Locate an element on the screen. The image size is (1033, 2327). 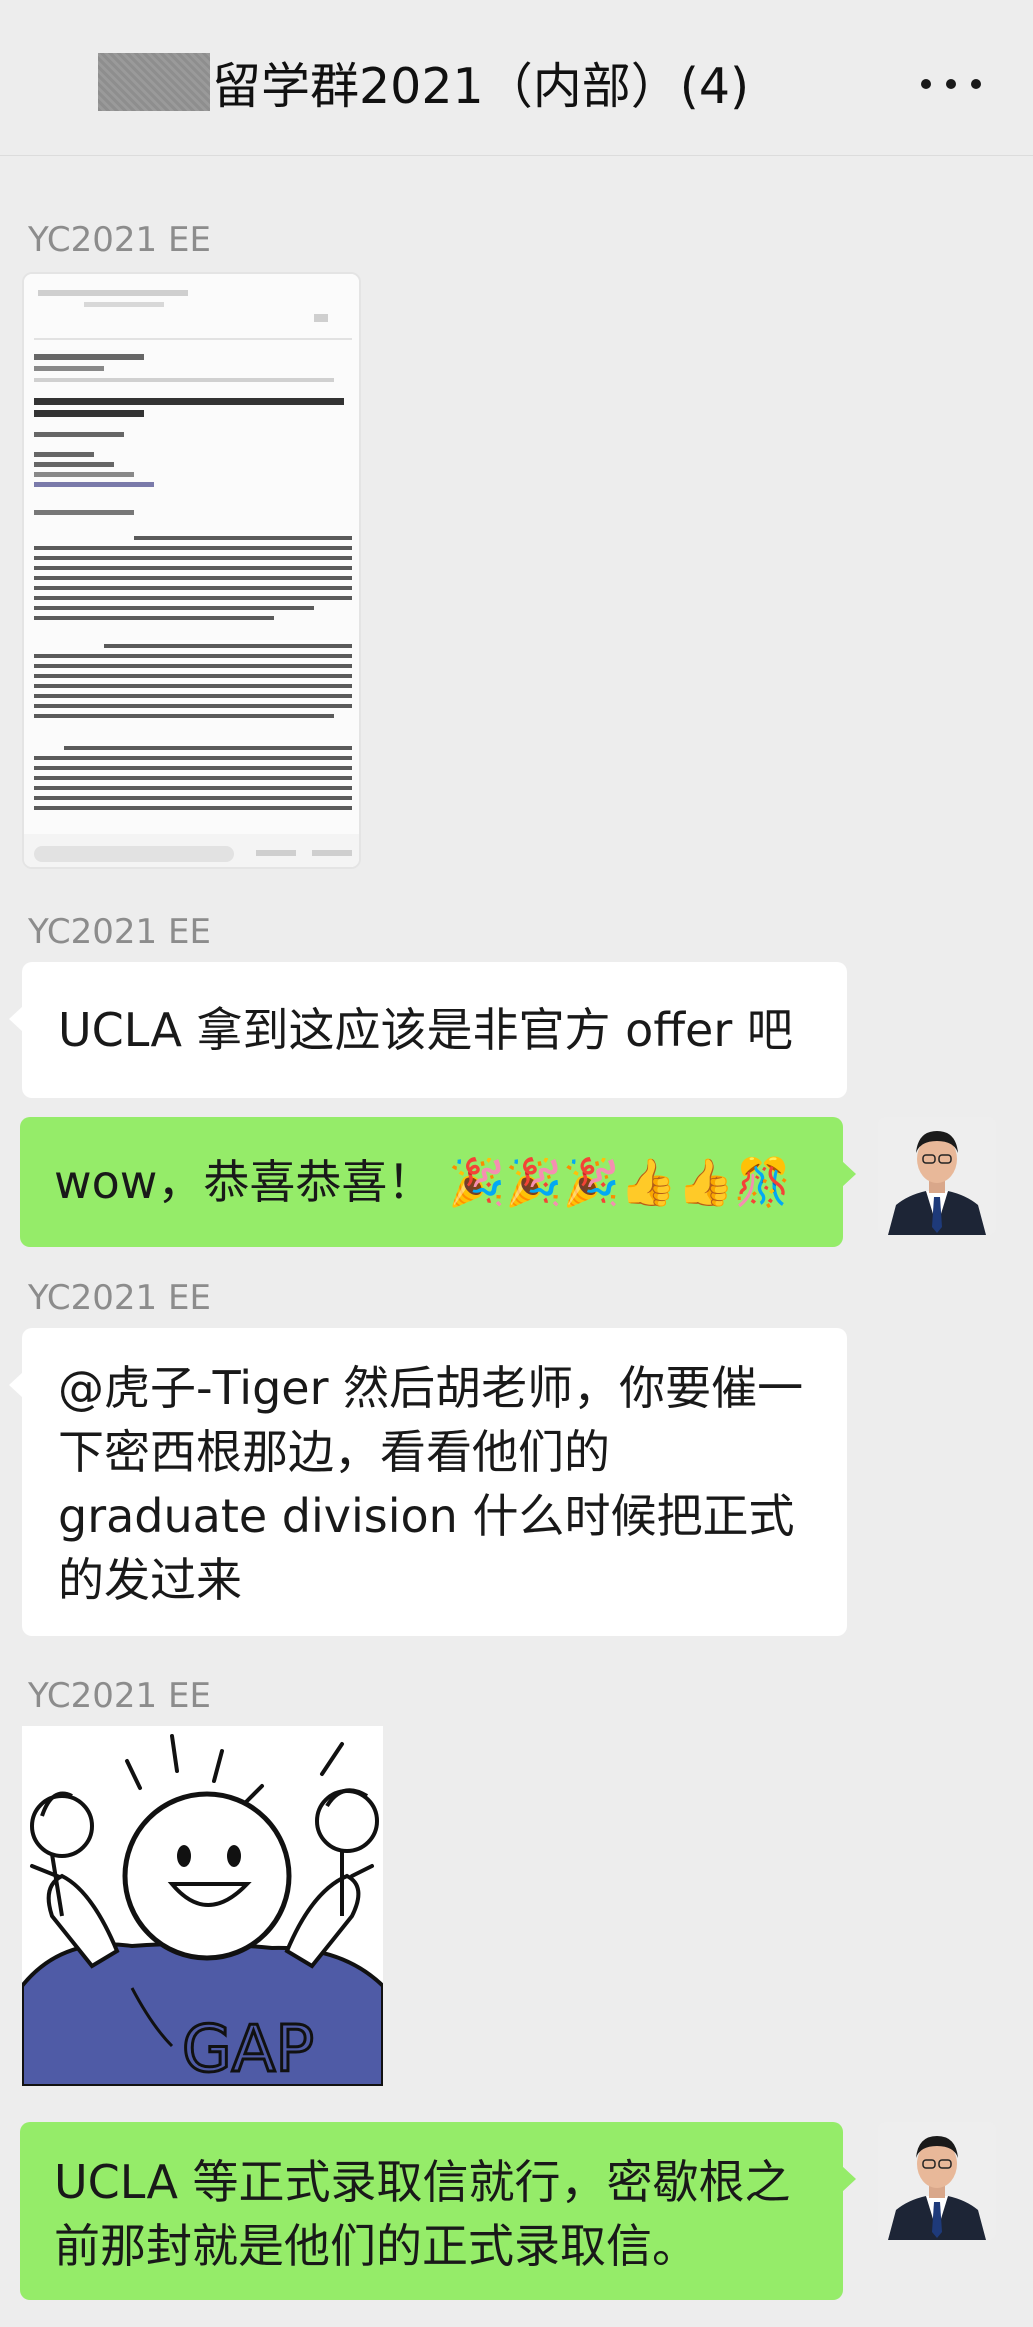
message-bubble: UCLA 拿到这应该是非官方 offer 吧 is located at coordinates (428, 1030).